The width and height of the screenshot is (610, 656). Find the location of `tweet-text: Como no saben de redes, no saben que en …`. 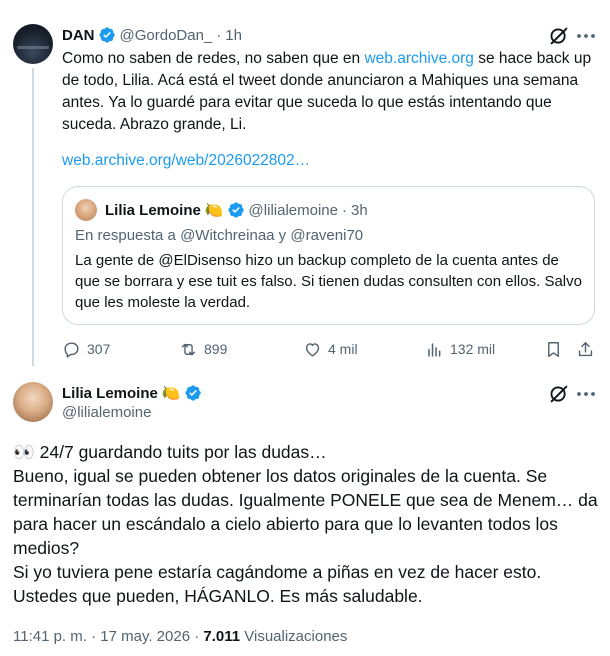

tweet-text: Como no saben de redes, no saben que en … is located at coordinates (327, 92).